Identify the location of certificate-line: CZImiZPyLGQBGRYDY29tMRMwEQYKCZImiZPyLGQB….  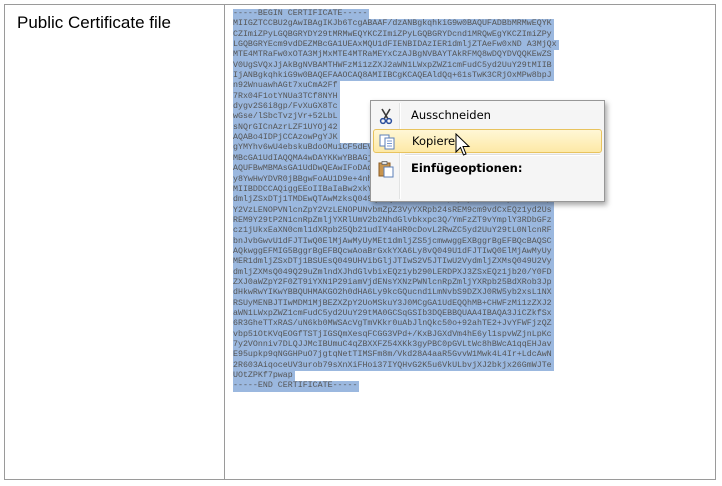
(393, 35).